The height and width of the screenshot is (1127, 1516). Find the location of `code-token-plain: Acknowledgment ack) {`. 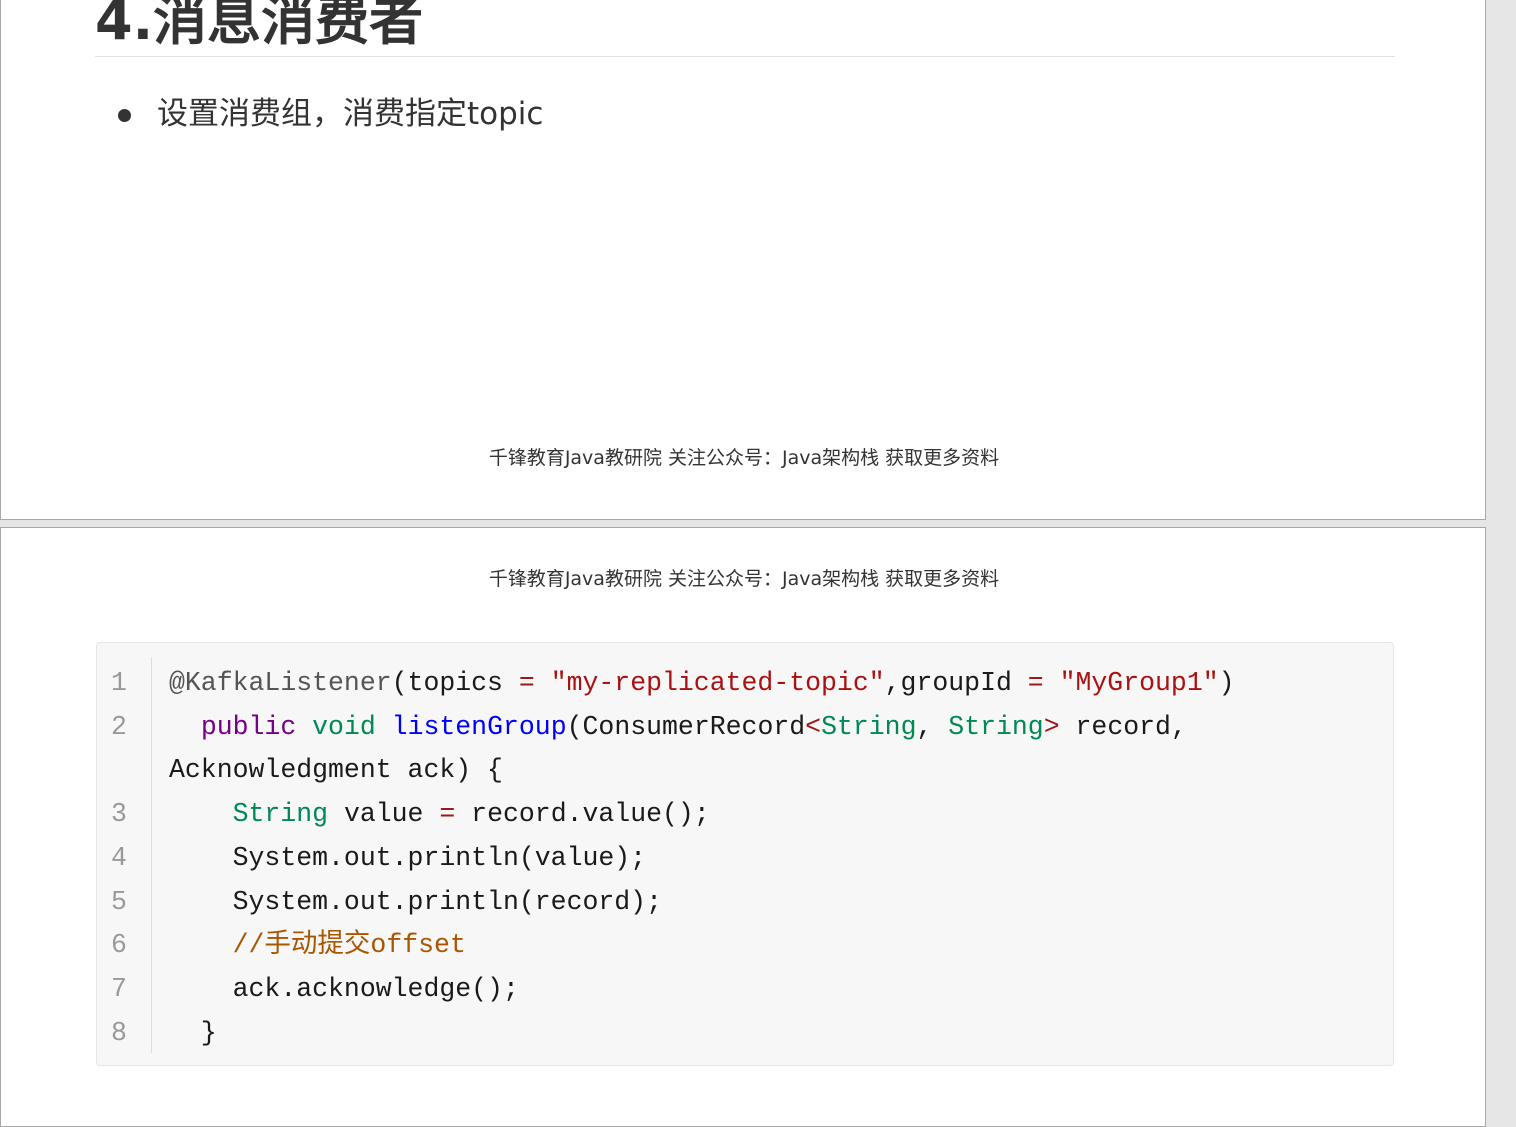

code-token-plain: Acknowledgment ack) { is located at coordinates (336, 770).